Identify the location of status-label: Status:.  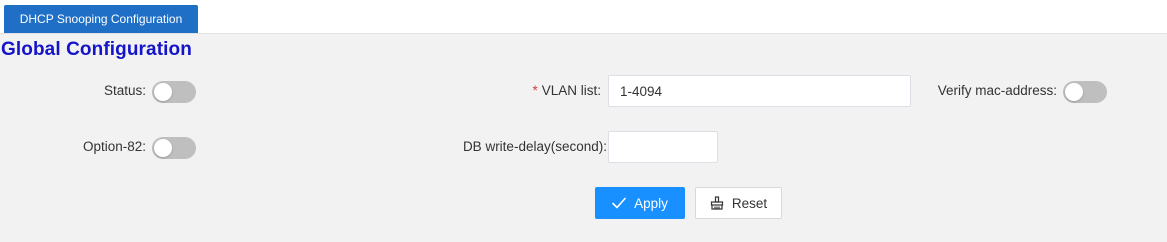
(124, 90).